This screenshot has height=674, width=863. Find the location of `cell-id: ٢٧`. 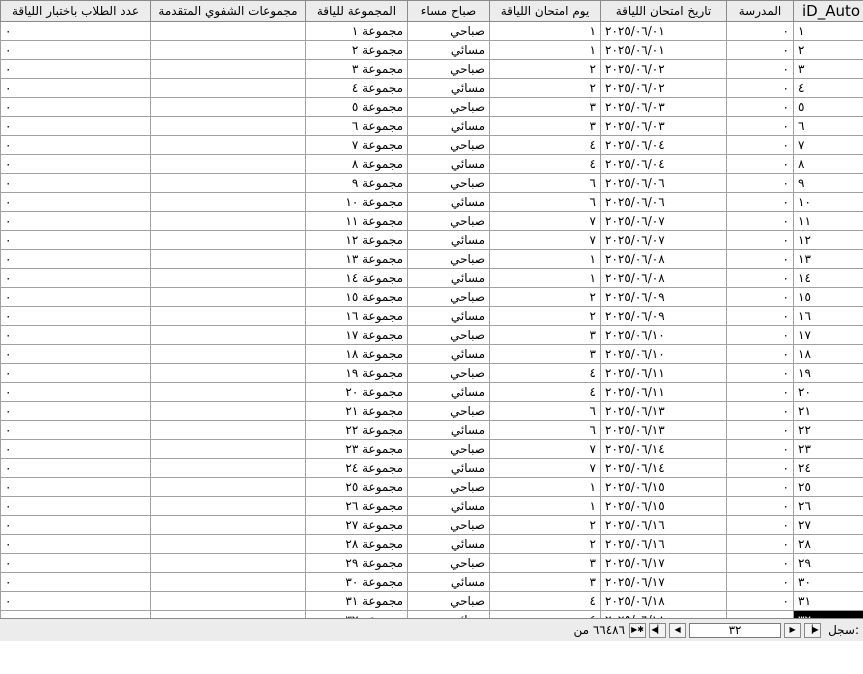

cell-id: ٢٧ is located at coordinates (828, 525).